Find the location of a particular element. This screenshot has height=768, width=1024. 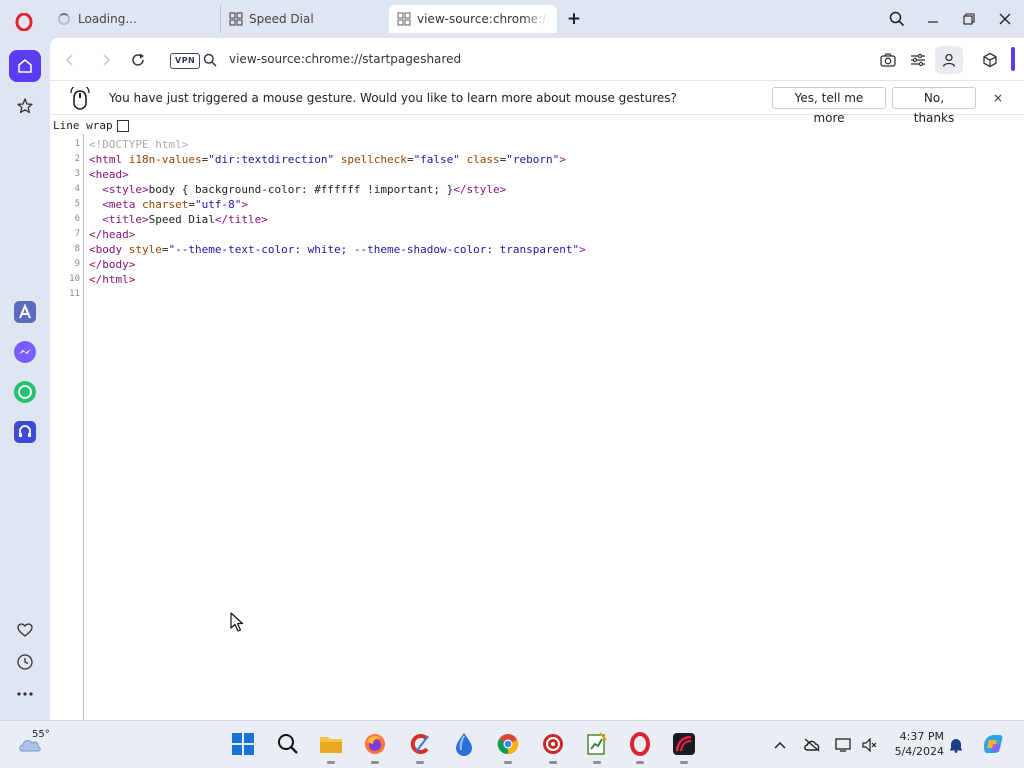

line-number: 1 is located at coordinates (77, 144).